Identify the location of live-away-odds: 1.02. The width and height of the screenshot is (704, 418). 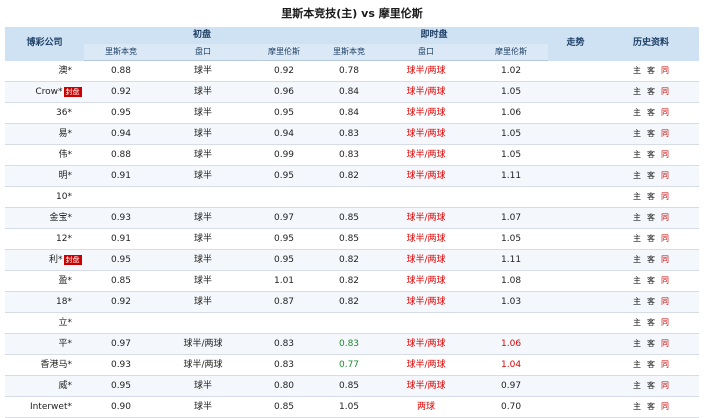
(511, 71).